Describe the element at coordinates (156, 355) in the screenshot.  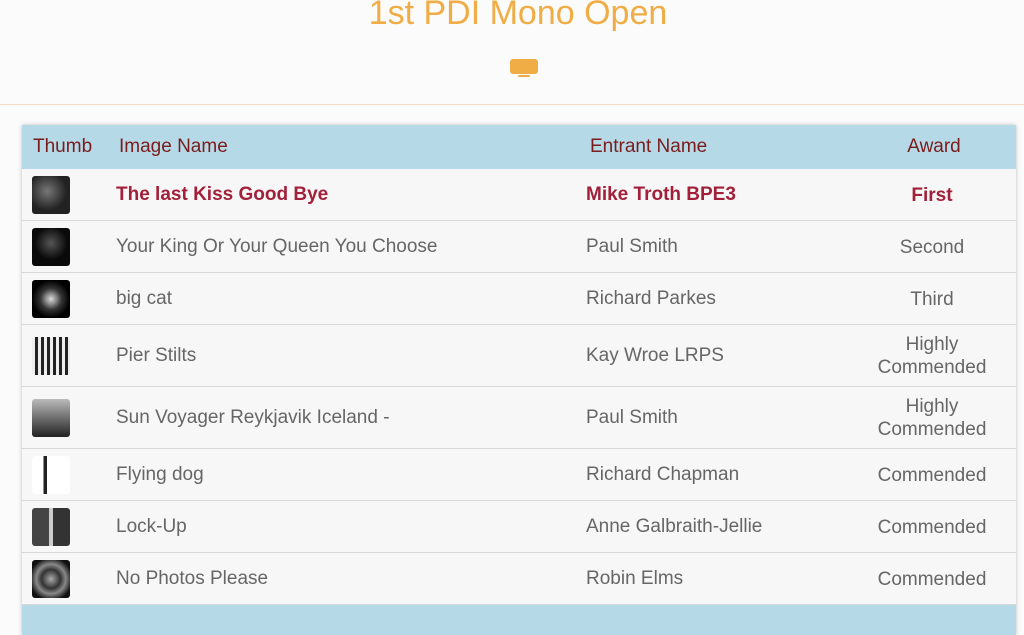
I see `image-name: Pier Stilts` at that location.